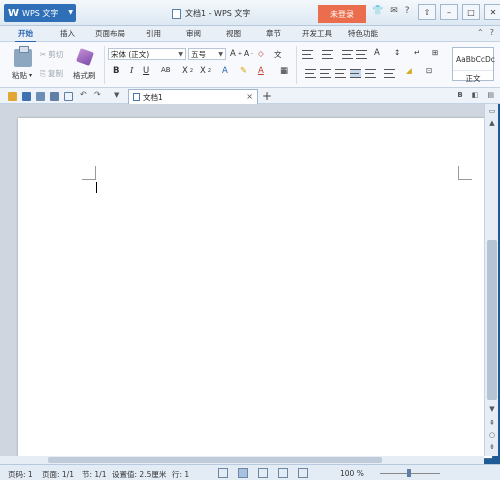 The image size is (500, 480). What do you see at coordinates (84, 94) in the screenshot?
I see `undo-icon: ↶` at bounding box center [84, 94].